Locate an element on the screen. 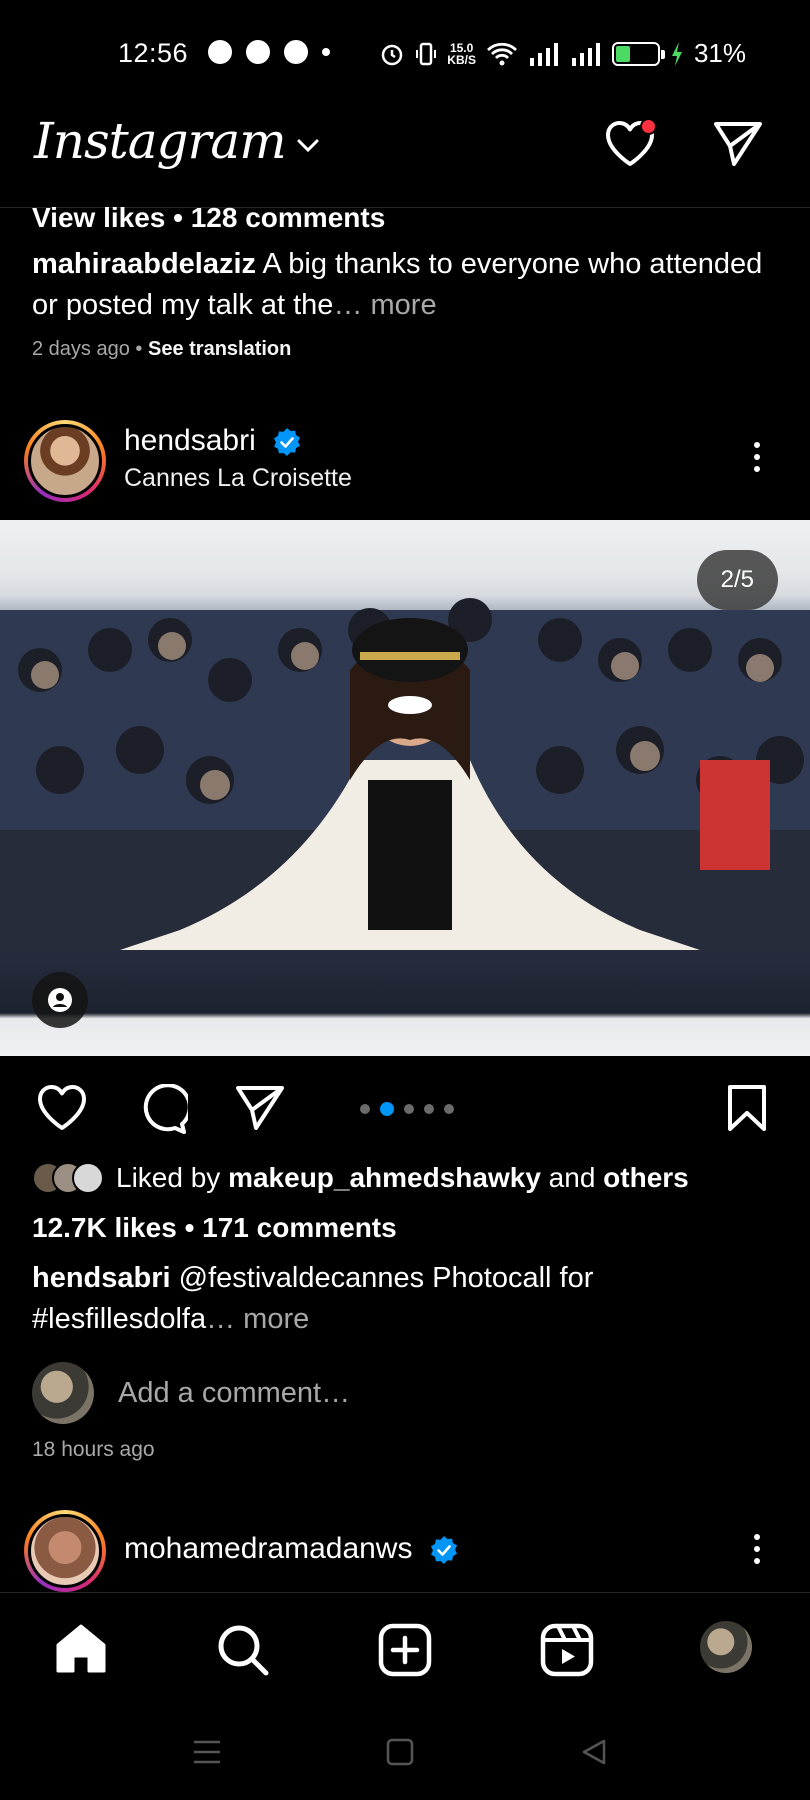 The height and width of the screenshot is (1800, 810). instagram-logo: Instagram is located at coordinates (160, 141).